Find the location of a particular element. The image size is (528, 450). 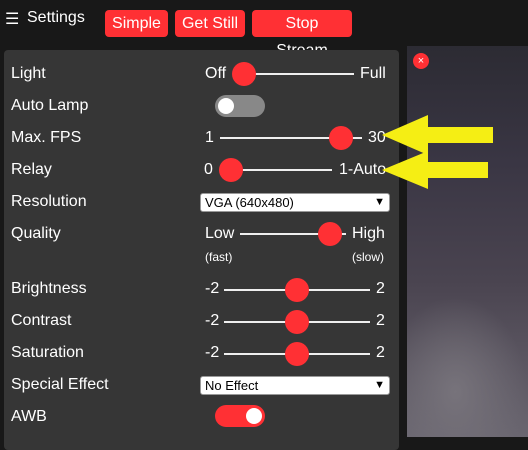

special-effect-select-value: No Effect is located at coordinates (232, 385).